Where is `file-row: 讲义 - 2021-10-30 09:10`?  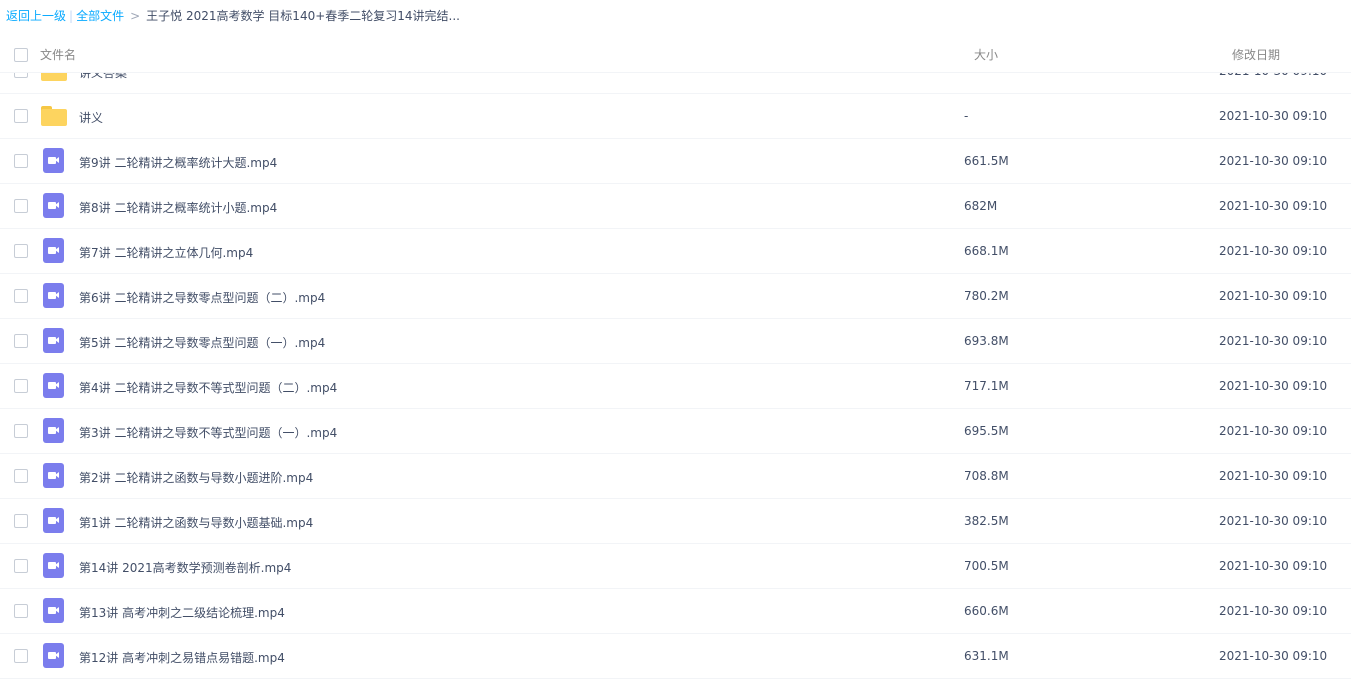 file-row: 讲义 - 2021-10-30 09:10 is located at coordinates (675, 116).